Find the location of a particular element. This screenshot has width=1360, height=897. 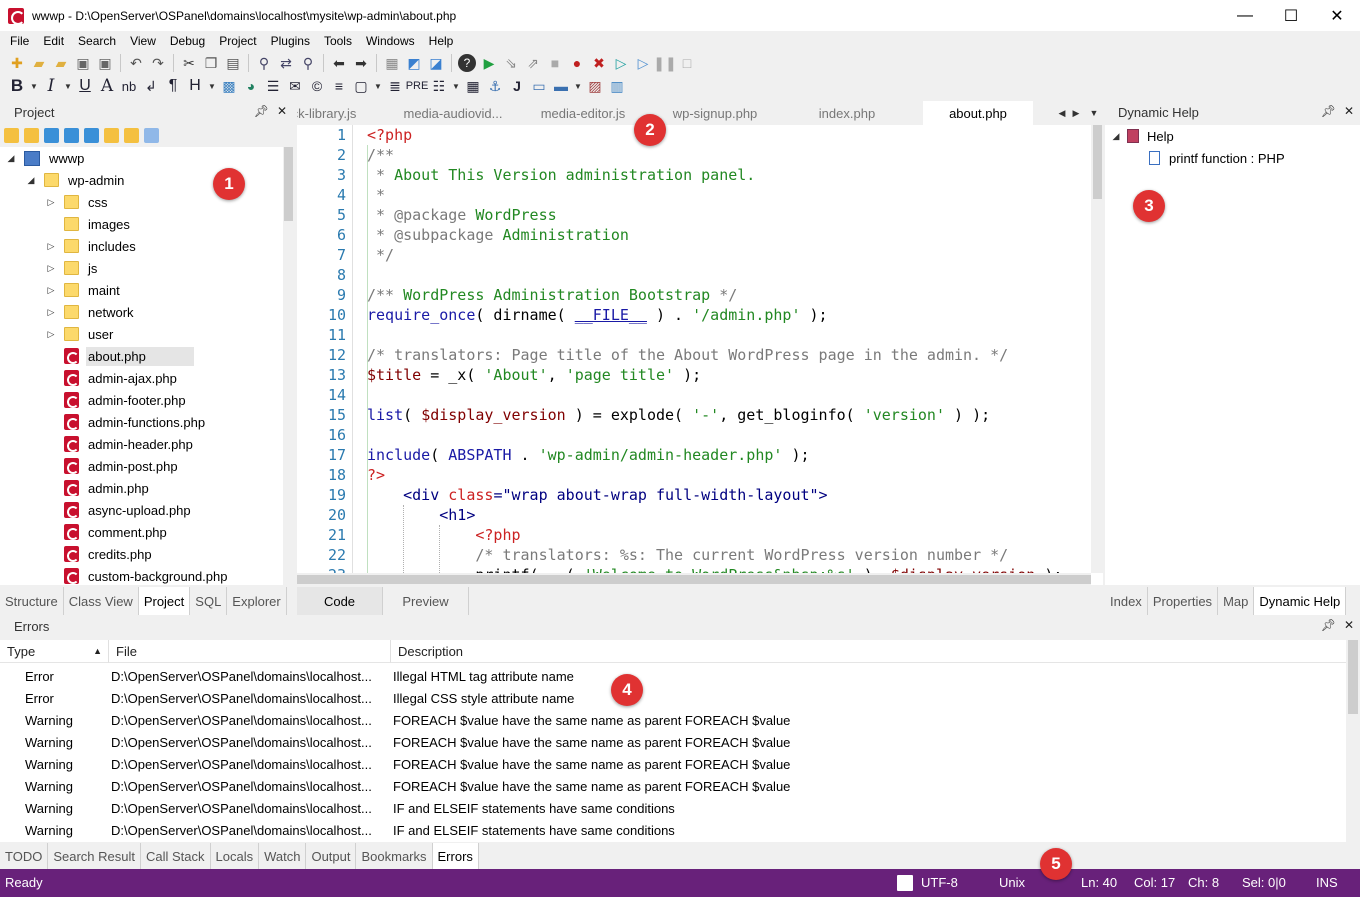

paragraph-icon: ¶ is located at coordinates (173, 86).